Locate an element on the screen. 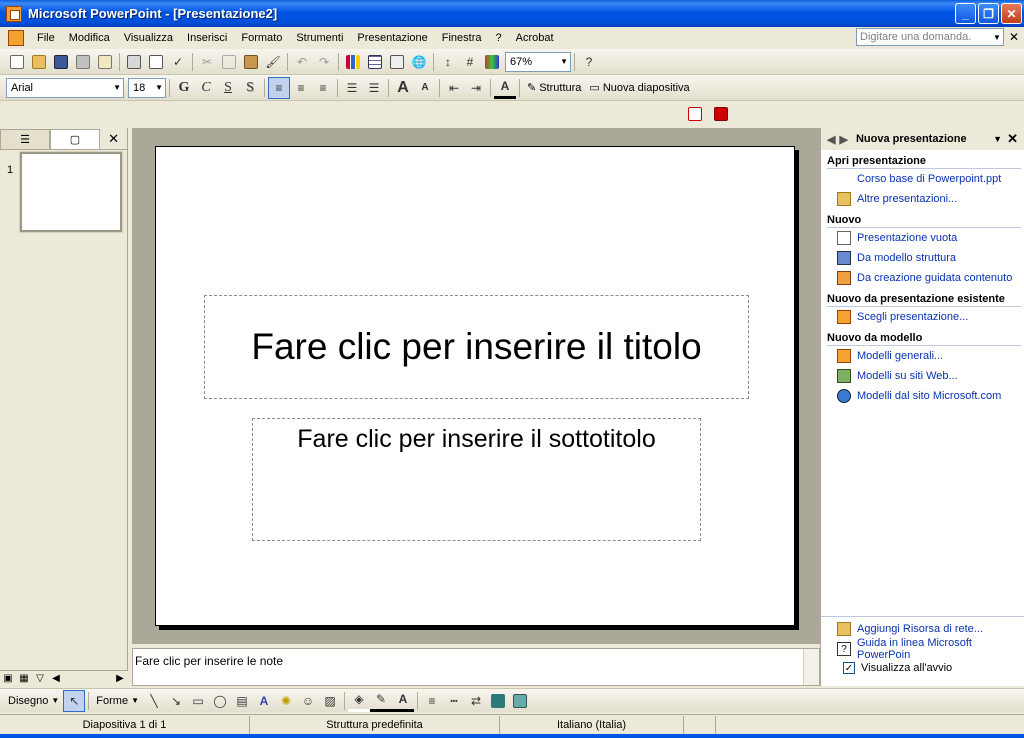  align-left-icon: ≡ is located at coordinates (279, 87).